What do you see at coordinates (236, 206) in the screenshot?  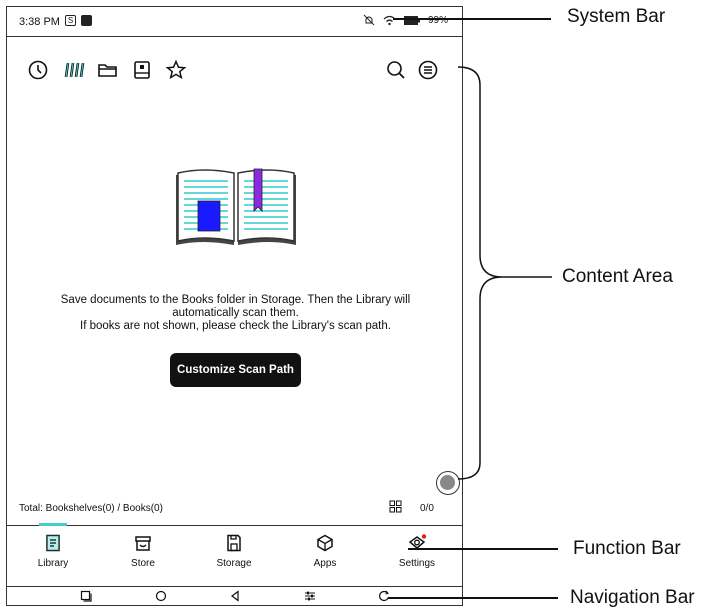 I see `empty-library-book-icon` at bounding box center [236, 206].